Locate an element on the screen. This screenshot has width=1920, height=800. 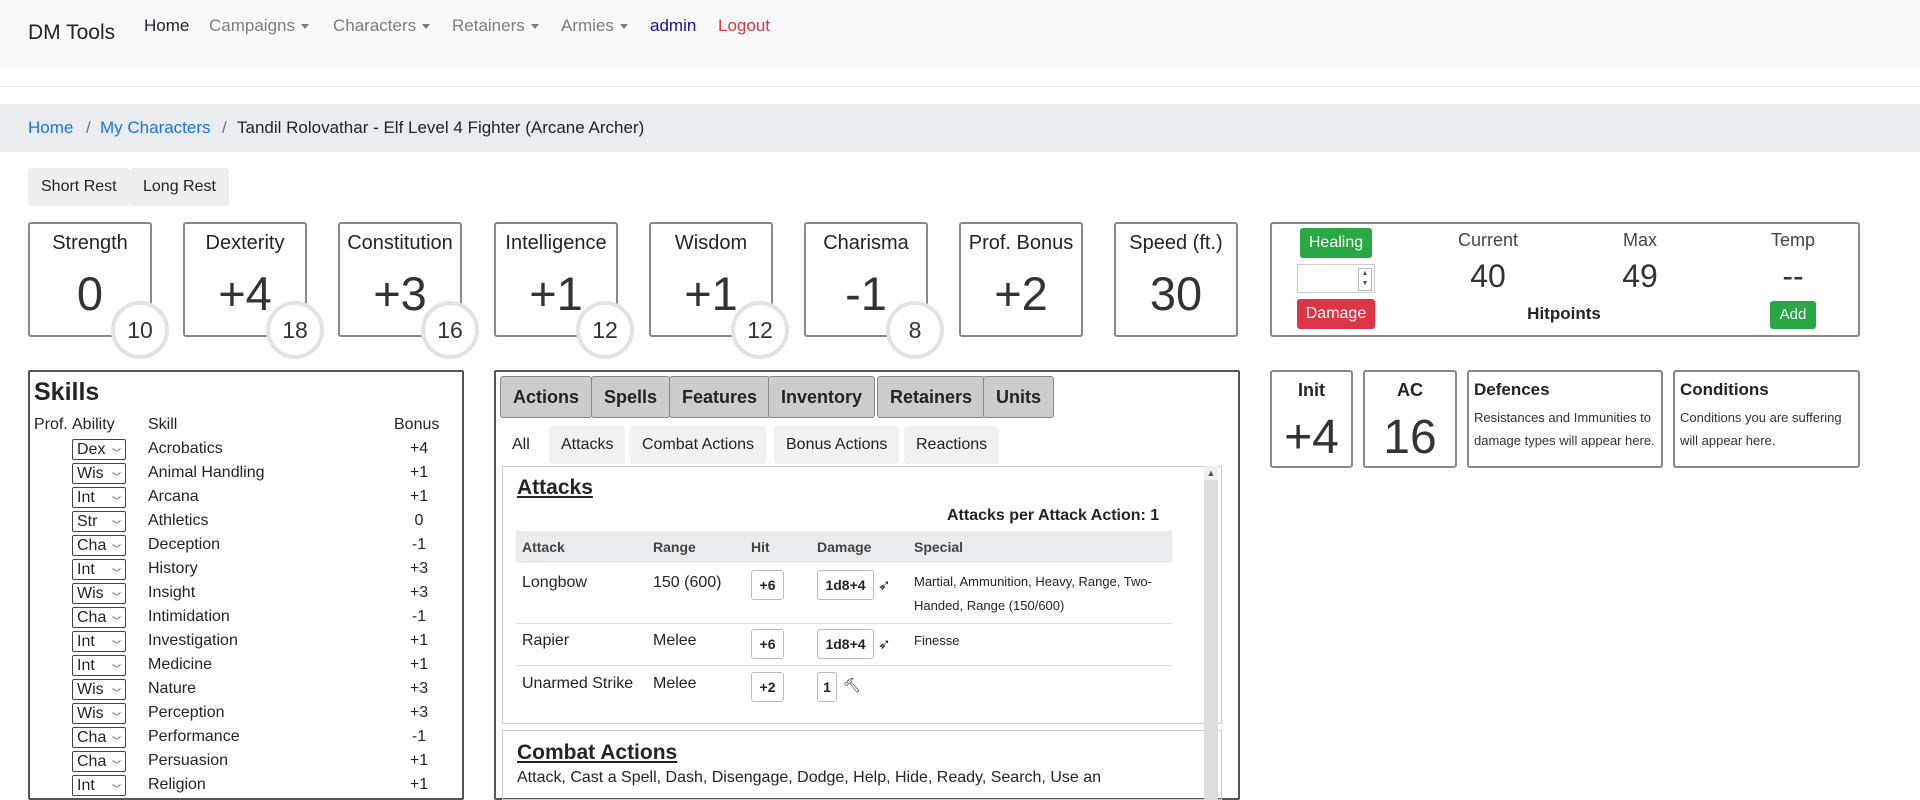
nav-characters: Characters is located at coordinates (382, 26).